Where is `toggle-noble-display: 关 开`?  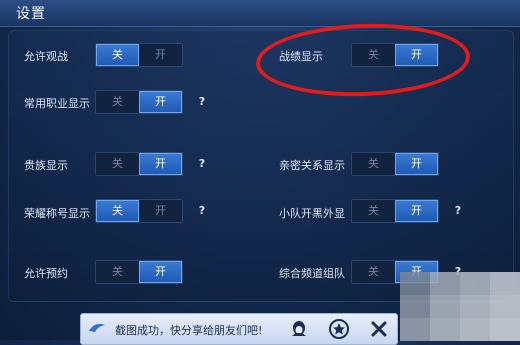 toggle-noble-display: 关 开 is located at coordinates (139, 164).